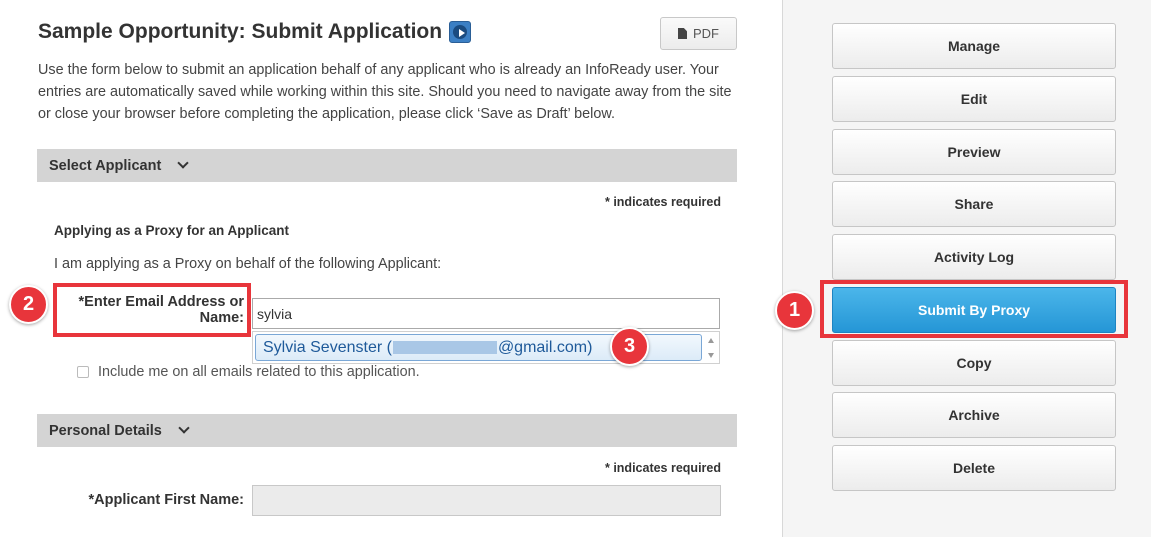 The image size is (1151, 537). I want to click on page-title: Sample Opportunity: Submit Application, so click(255, 32).